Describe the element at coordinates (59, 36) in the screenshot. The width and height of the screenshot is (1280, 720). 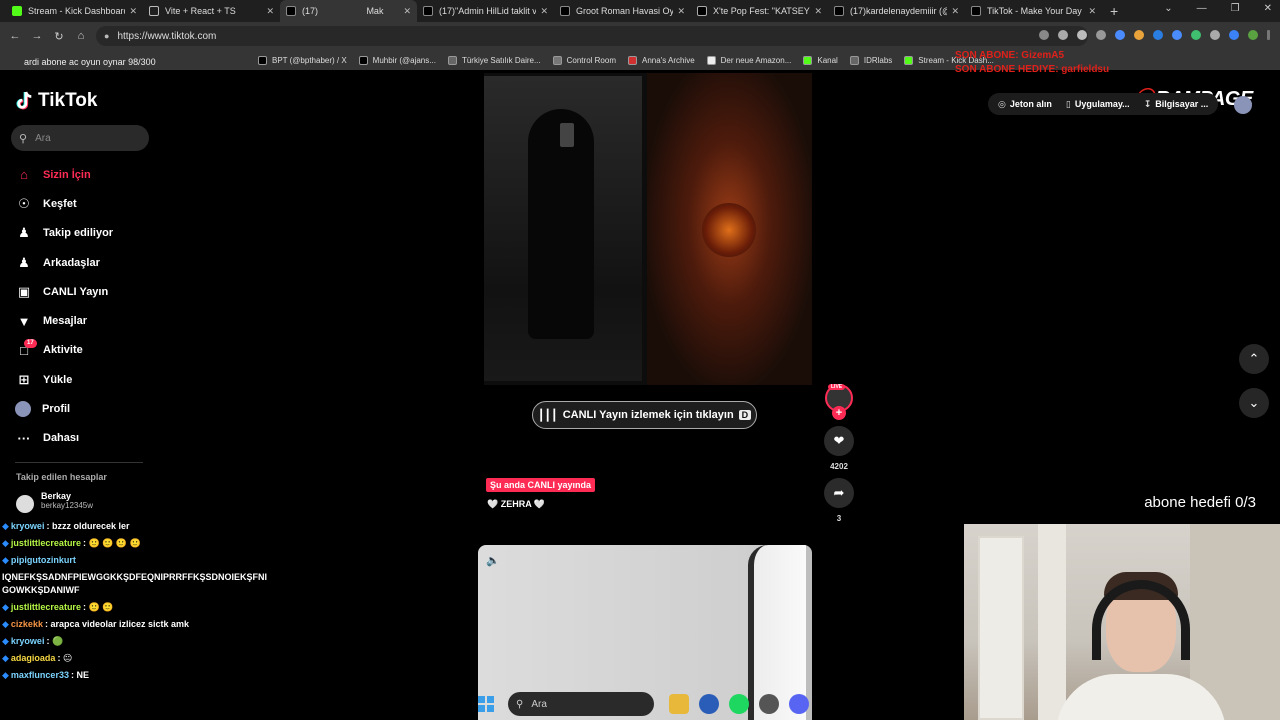
I see `reload-icon: ↻` at that location.